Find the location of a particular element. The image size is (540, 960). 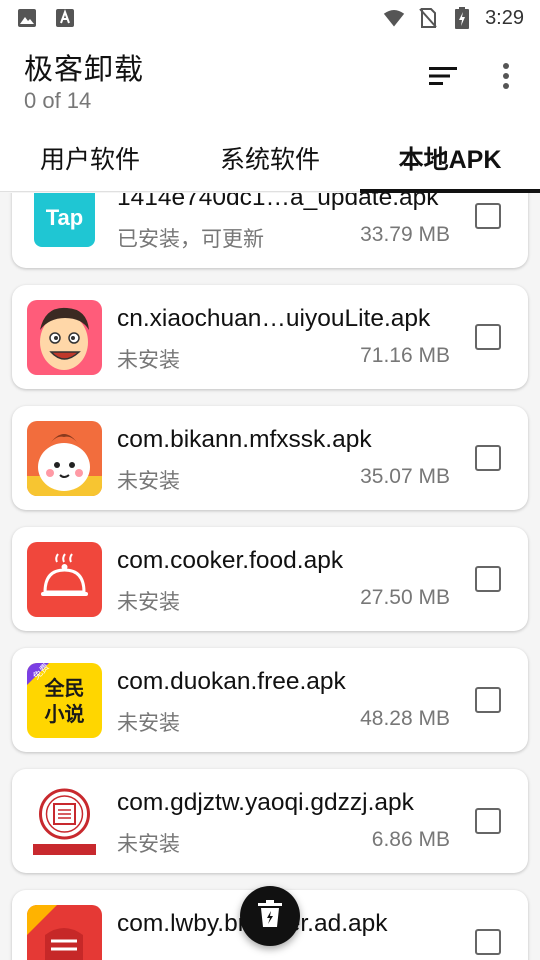

file-size: 35.07 MB is located at coordinates (405, 476).